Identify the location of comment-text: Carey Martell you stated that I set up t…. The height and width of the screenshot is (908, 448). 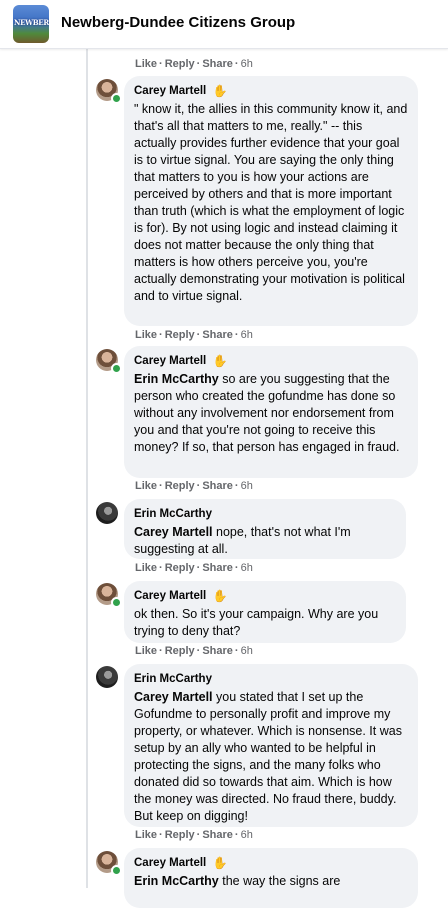
(268, 756).